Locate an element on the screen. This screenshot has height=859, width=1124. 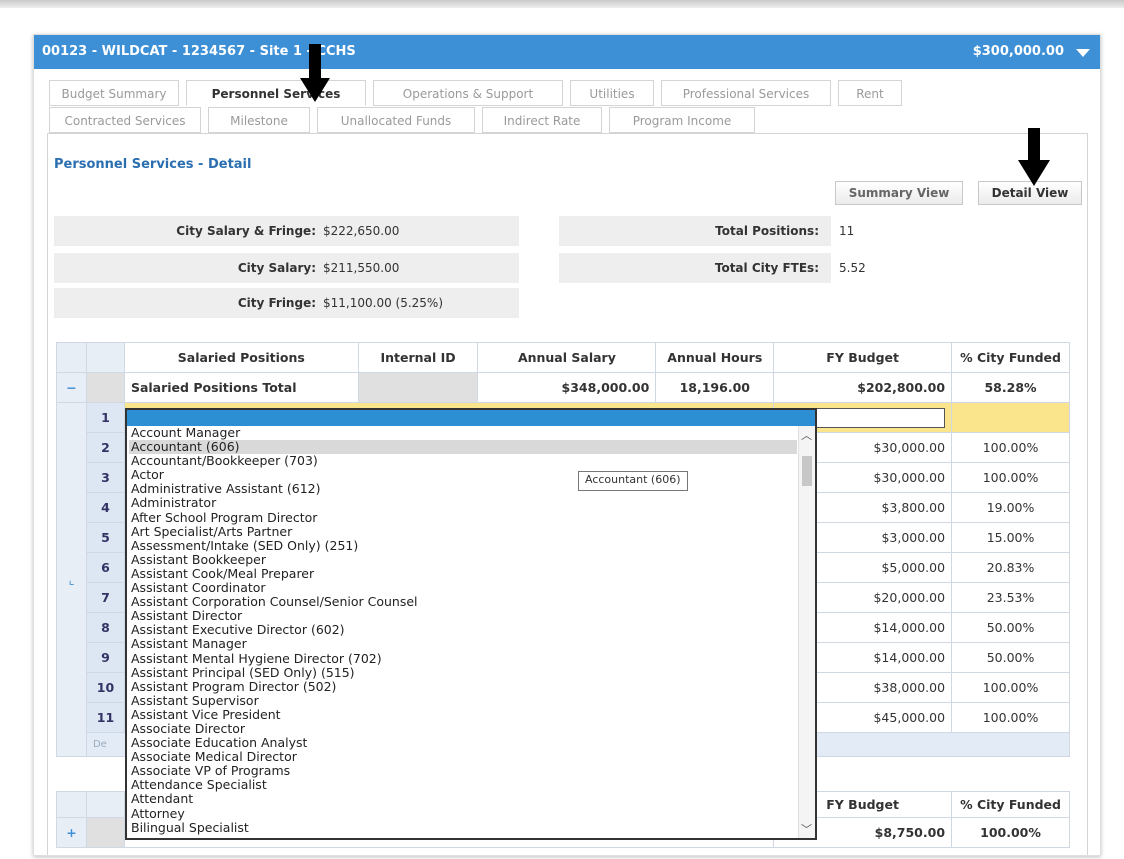
row-number: 9 is located at coordinates (105, 657).